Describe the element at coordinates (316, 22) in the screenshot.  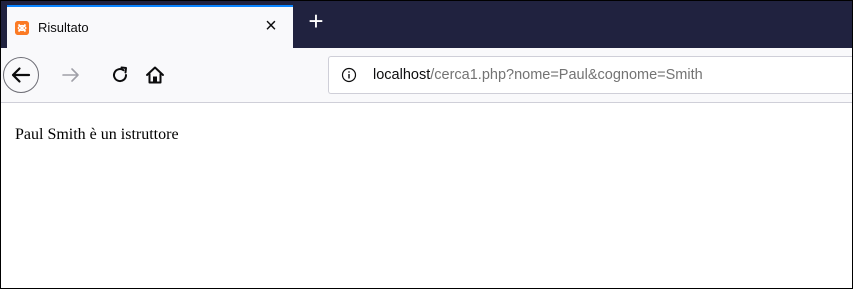
I see `new-tab-button: +` at that location.